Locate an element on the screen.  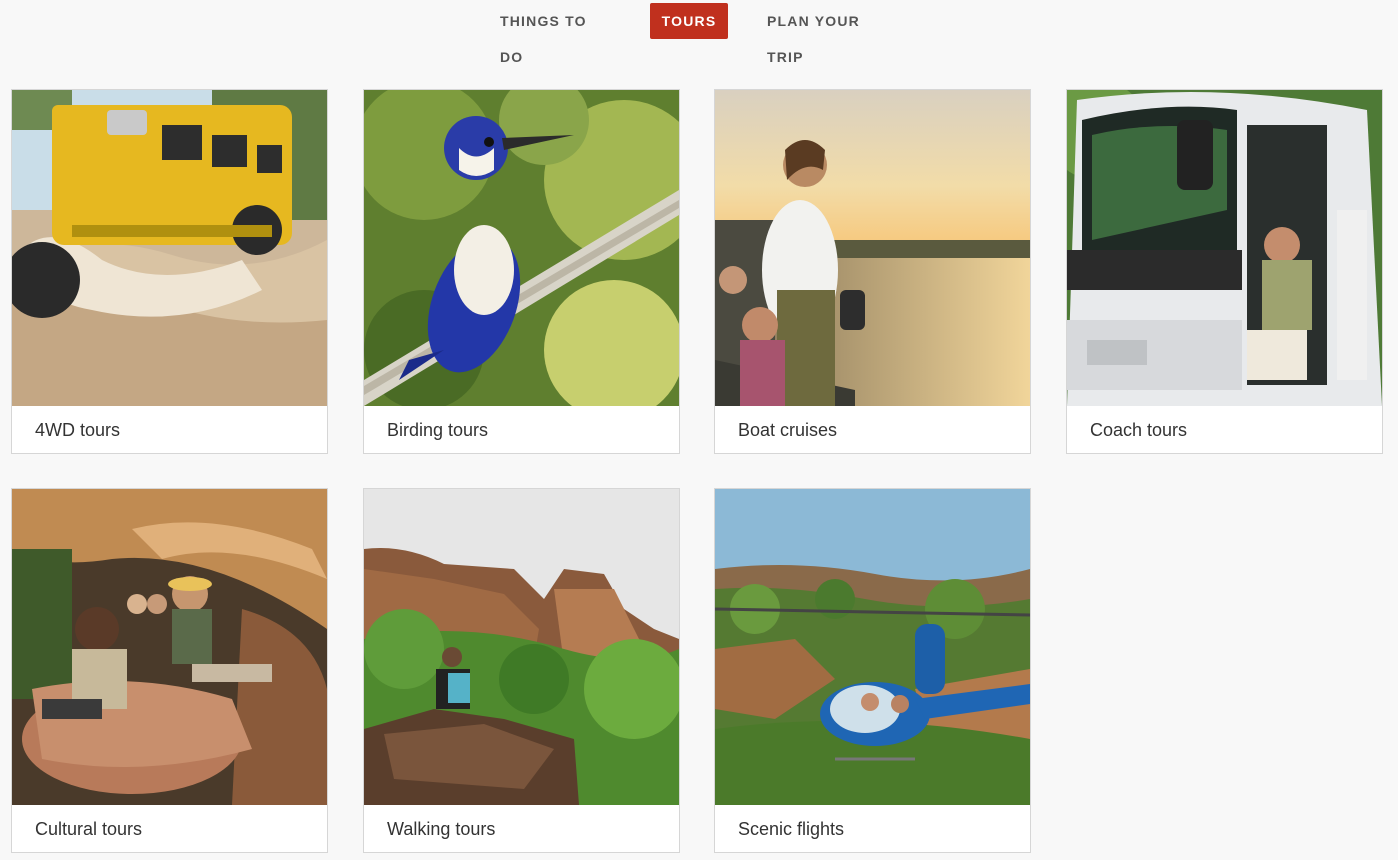
boat-cruises-image is located at coordinates (872, 248).